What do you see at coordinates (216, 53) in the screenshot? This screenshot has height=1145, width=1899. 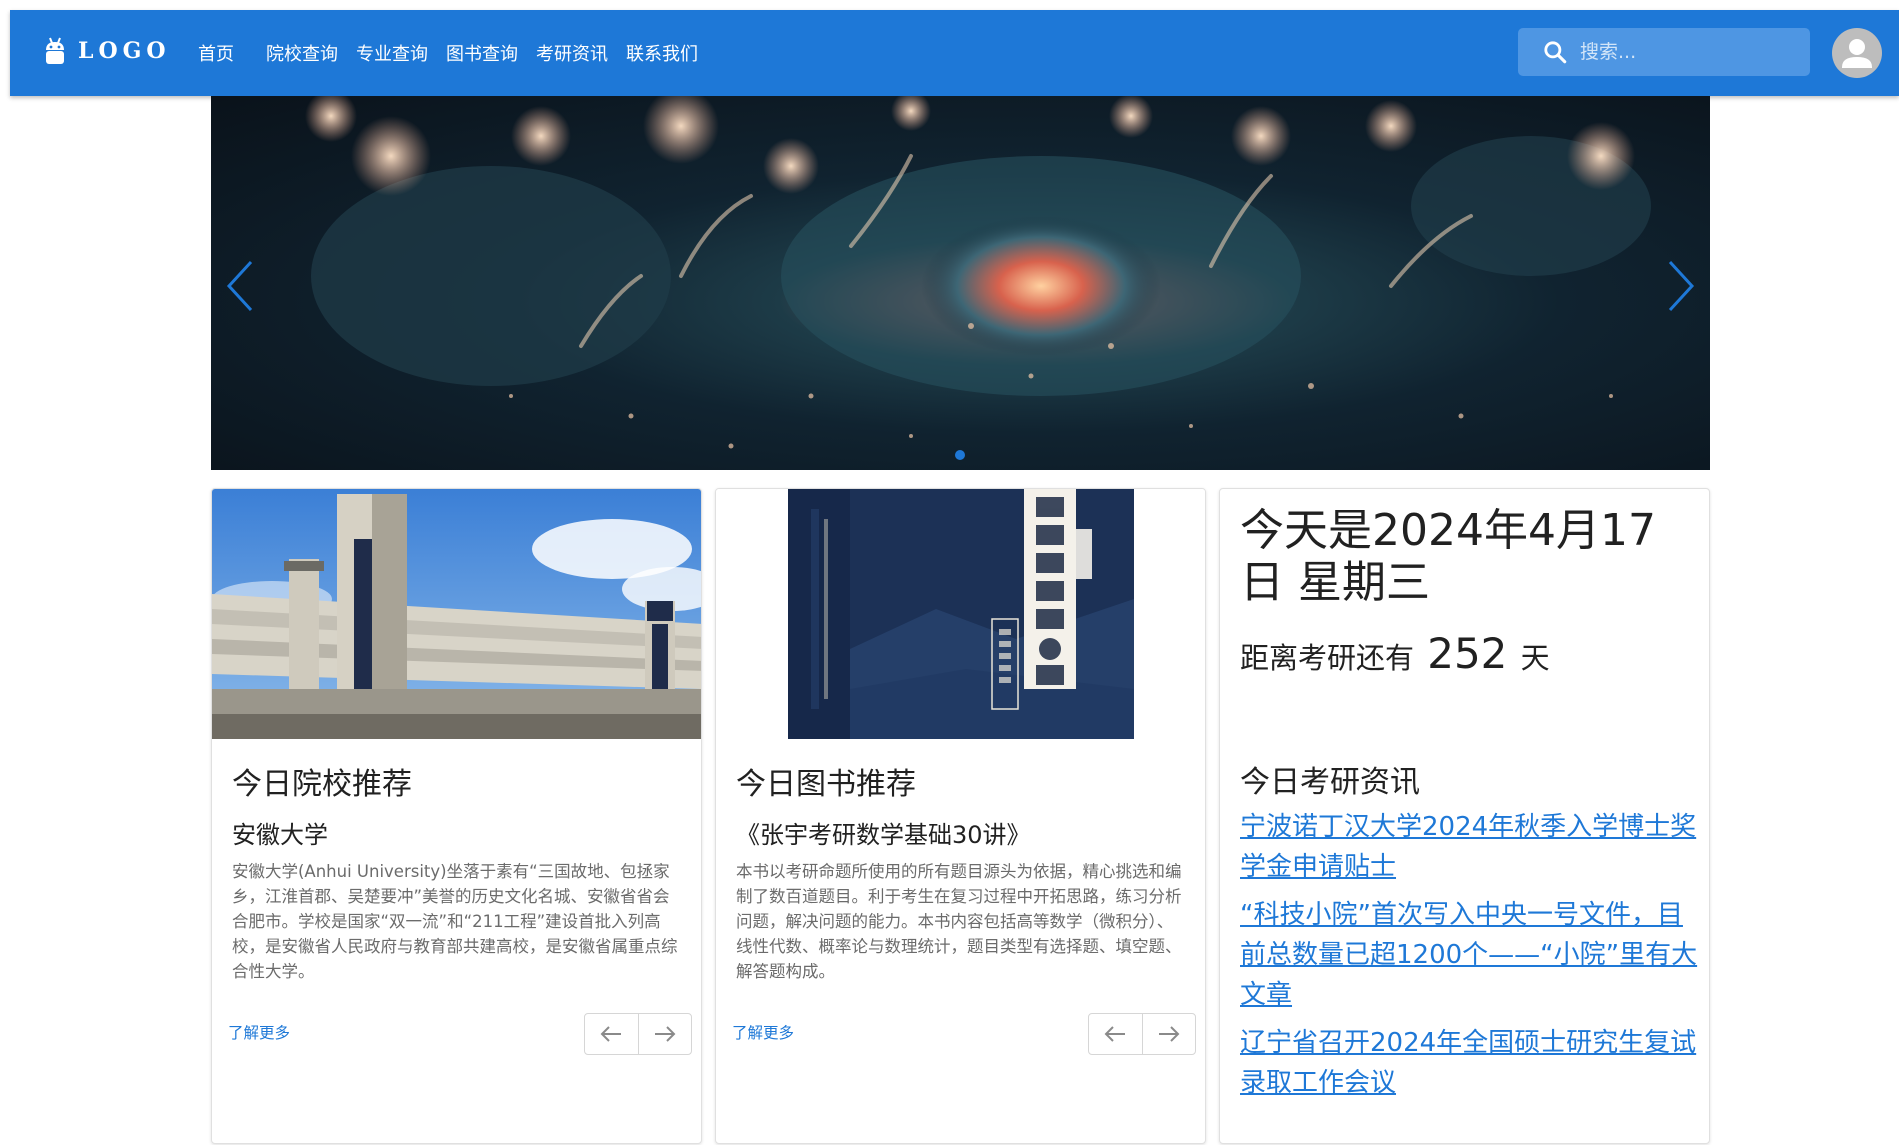 I see `nav-item-home: 首页` at bounding box center [216, 53].